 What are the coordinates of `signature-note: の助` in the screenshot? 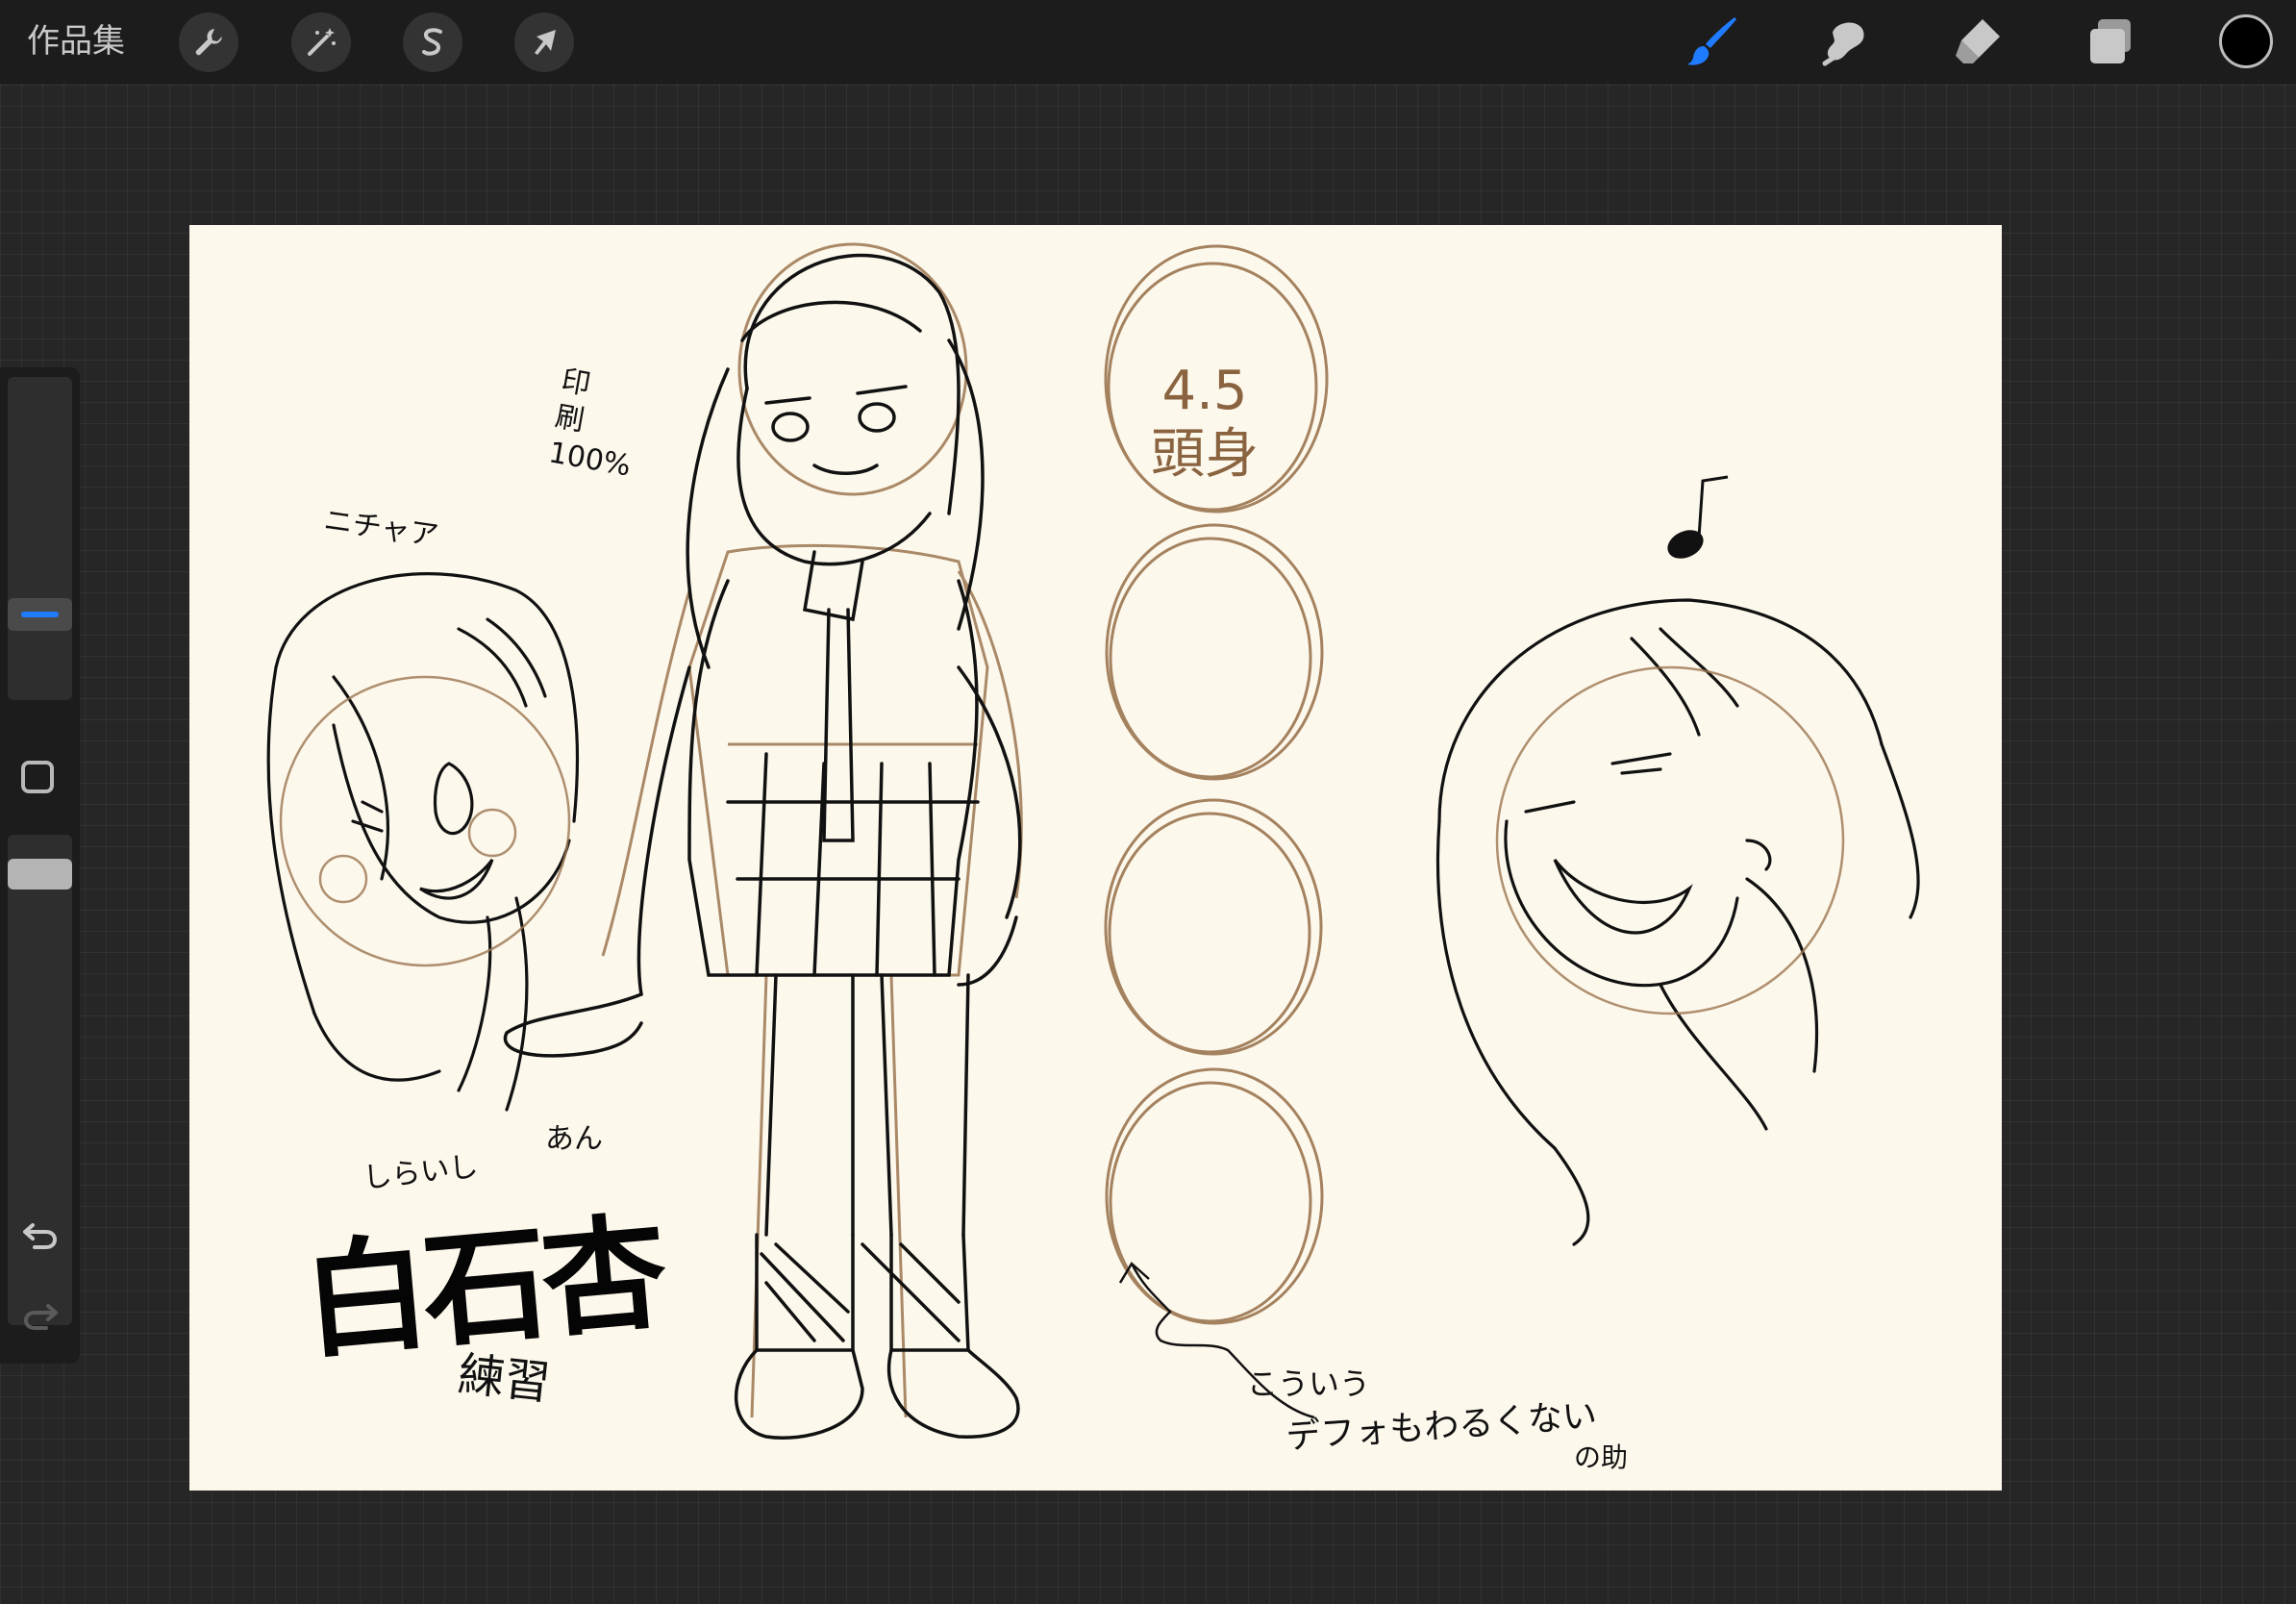 It's located at (1601, 1457).